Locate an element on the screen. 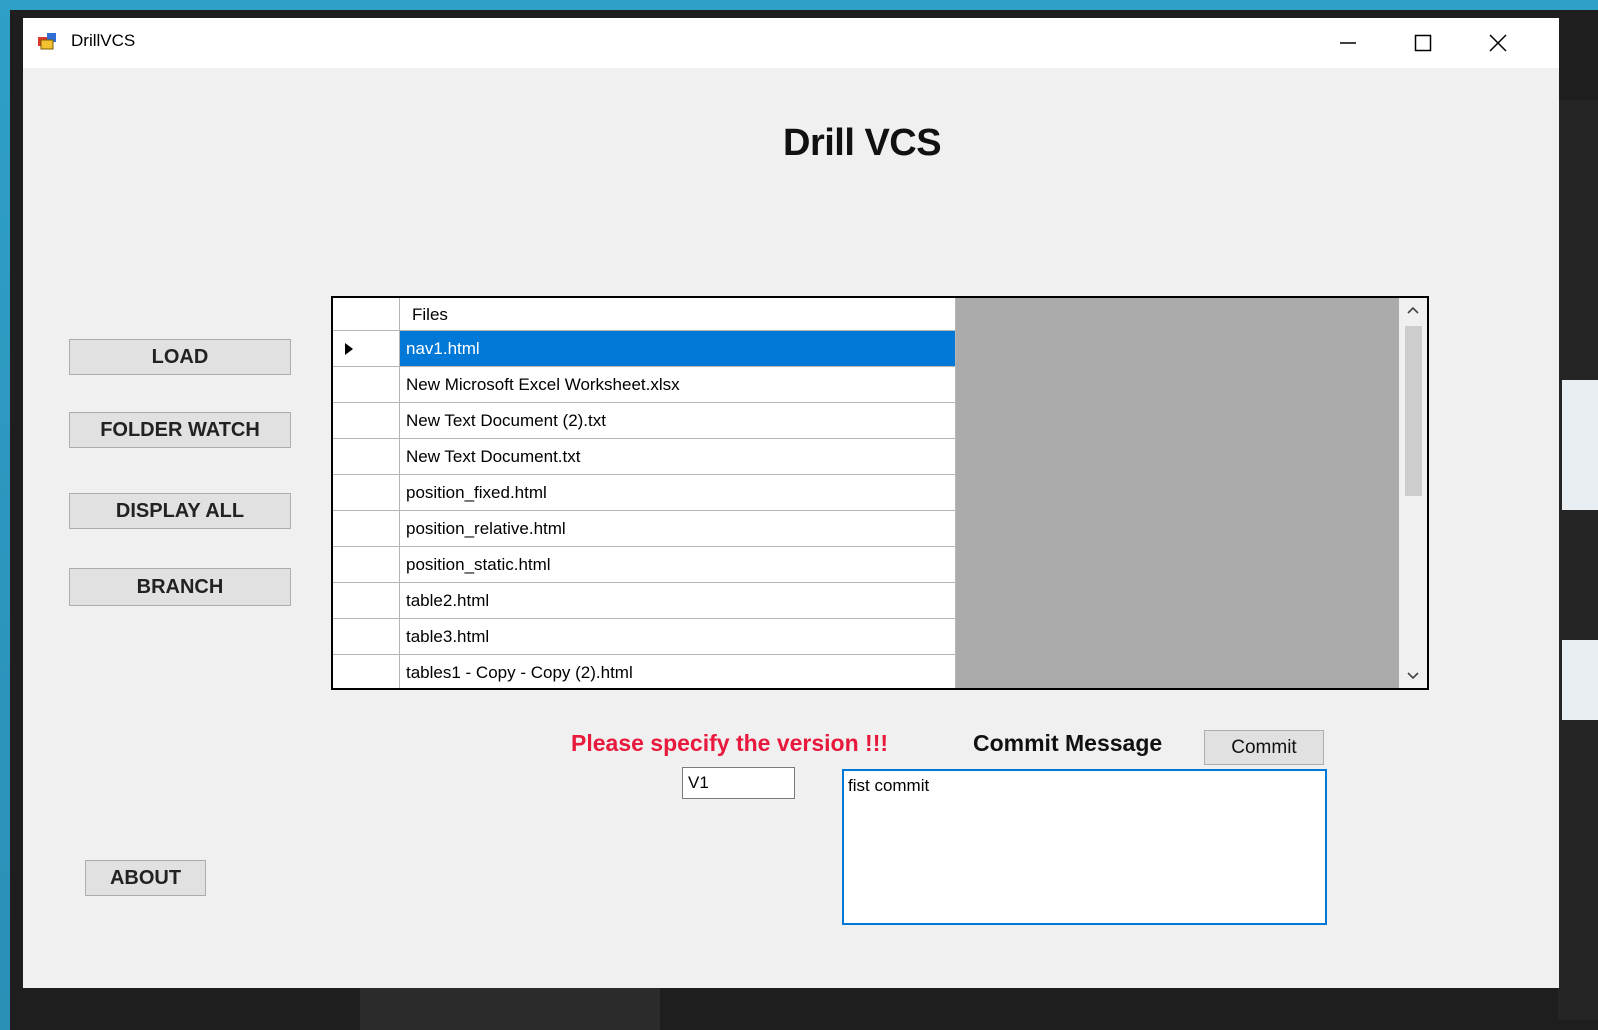  about-button: ABOUT is located at coordinates (145, 878).